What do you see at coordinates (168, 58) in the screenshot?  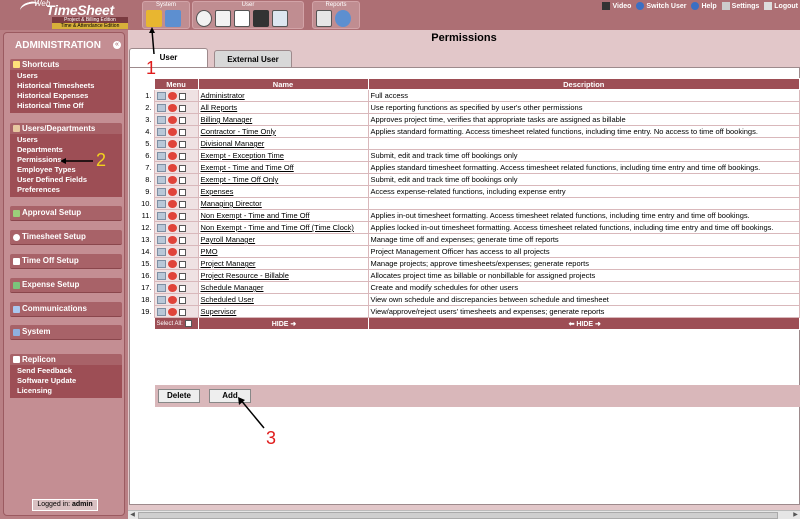 I see `tab-user: User` at bounding box center [168, 58].